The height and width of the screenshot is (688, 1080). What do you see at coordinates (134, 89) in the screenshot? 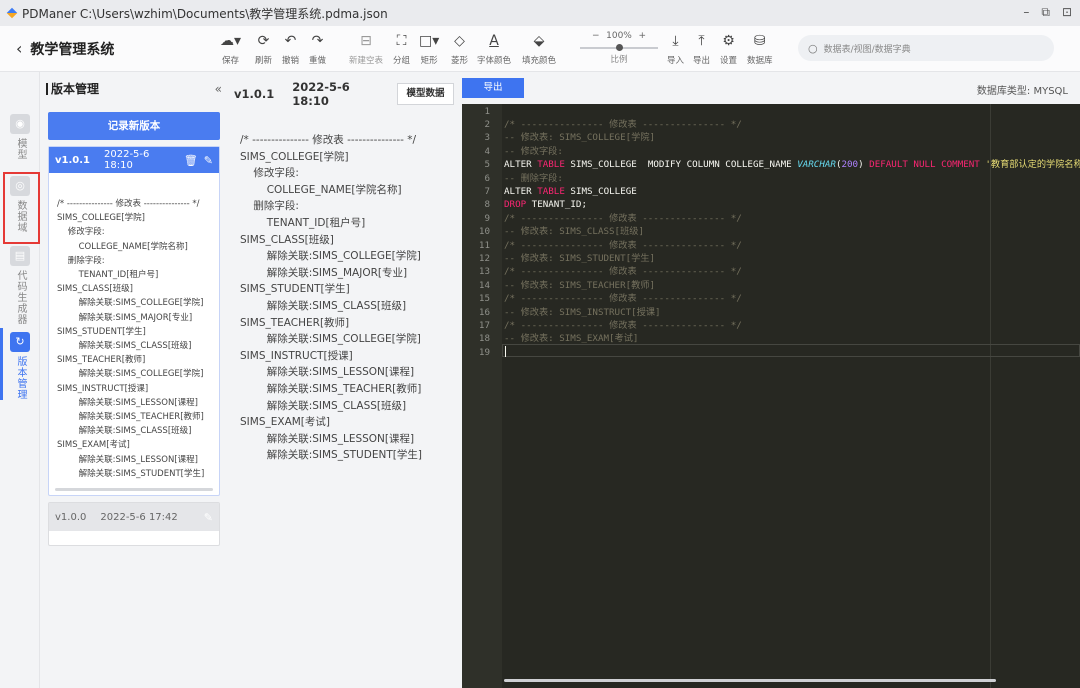
I see `version-panel-header: 版本管理 «` at bounding box center [134, 89].